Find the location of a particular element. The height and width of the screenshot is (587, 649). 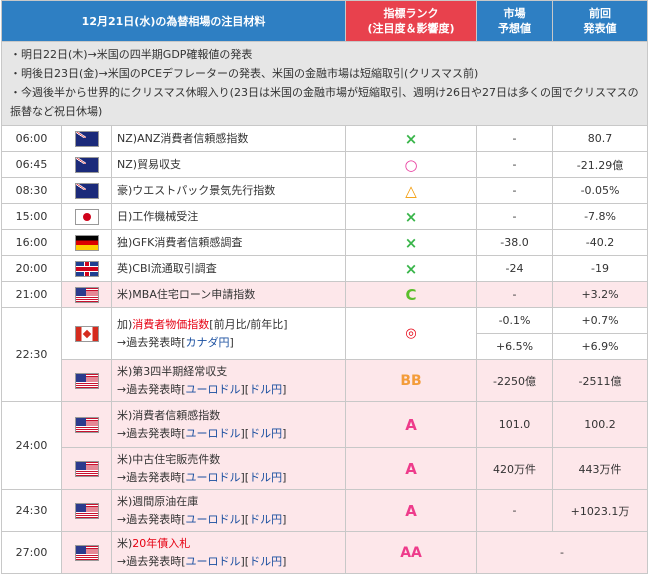

previous-value: -0.05% is located at coordinates (600, 190).